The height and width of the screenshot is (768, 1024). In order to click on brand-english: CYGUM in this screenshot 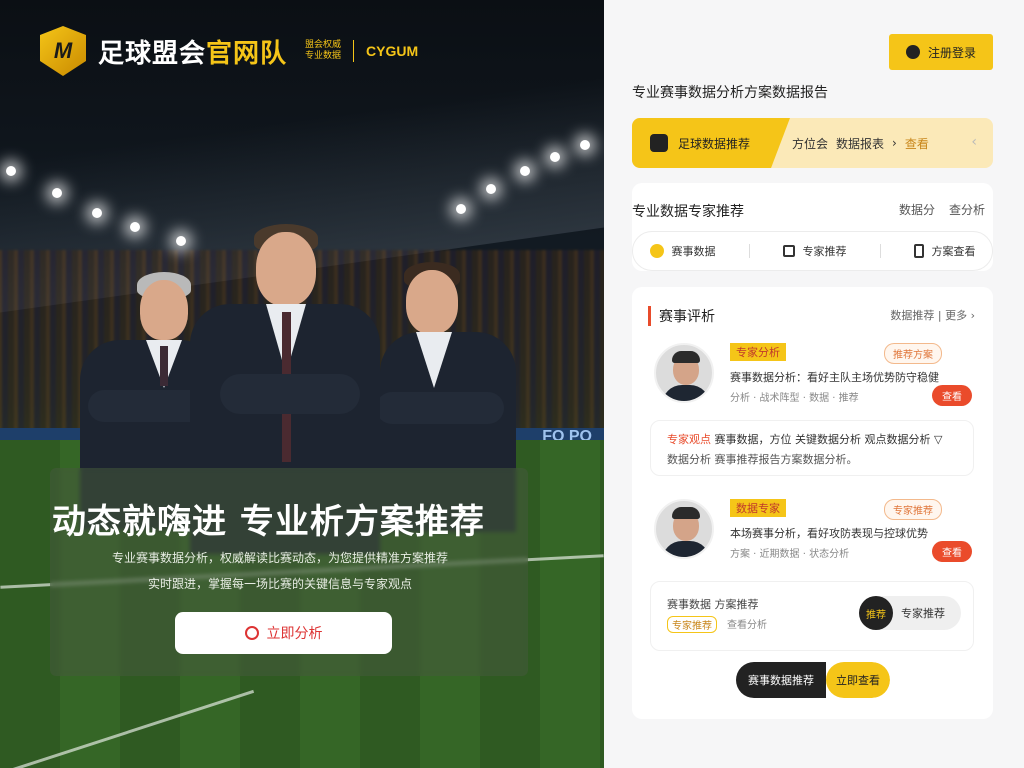, I will do `click(392, 51)`.